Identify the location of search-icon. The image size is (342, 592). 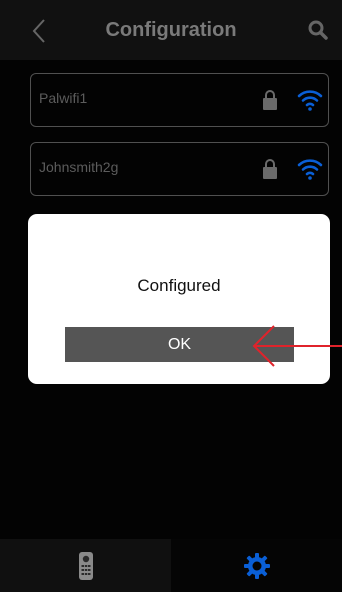
(318, 30).